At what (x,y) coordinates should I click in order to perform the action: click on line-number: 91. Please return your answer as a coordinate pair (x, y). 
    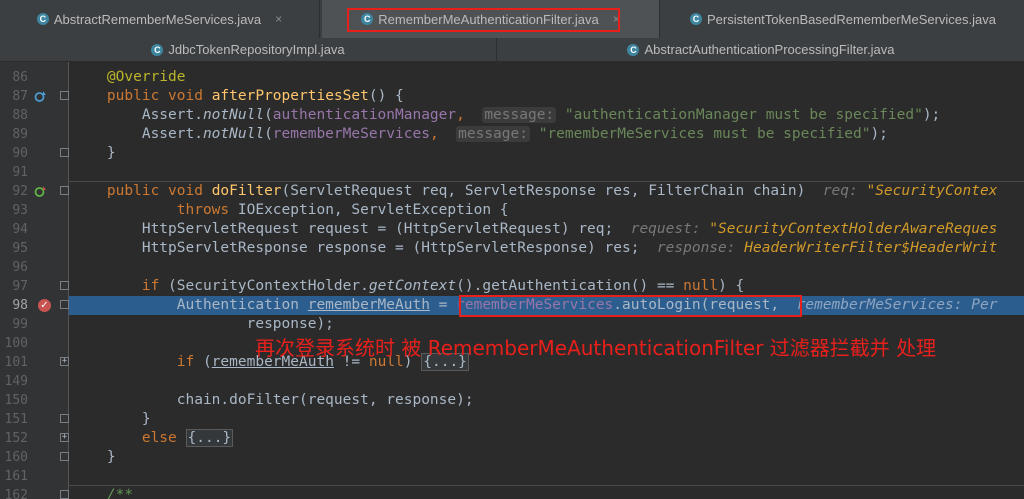
    Looking at the image, I should click on (20, 172).